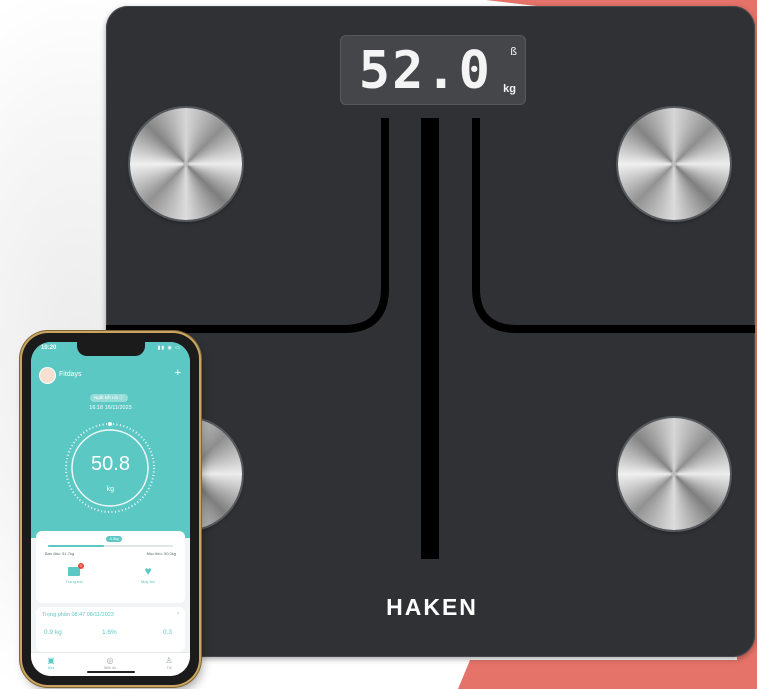  Describe the element at coordinates (432, 607) in the screenshot. I see `brand-logo: HAKEN` at that location.